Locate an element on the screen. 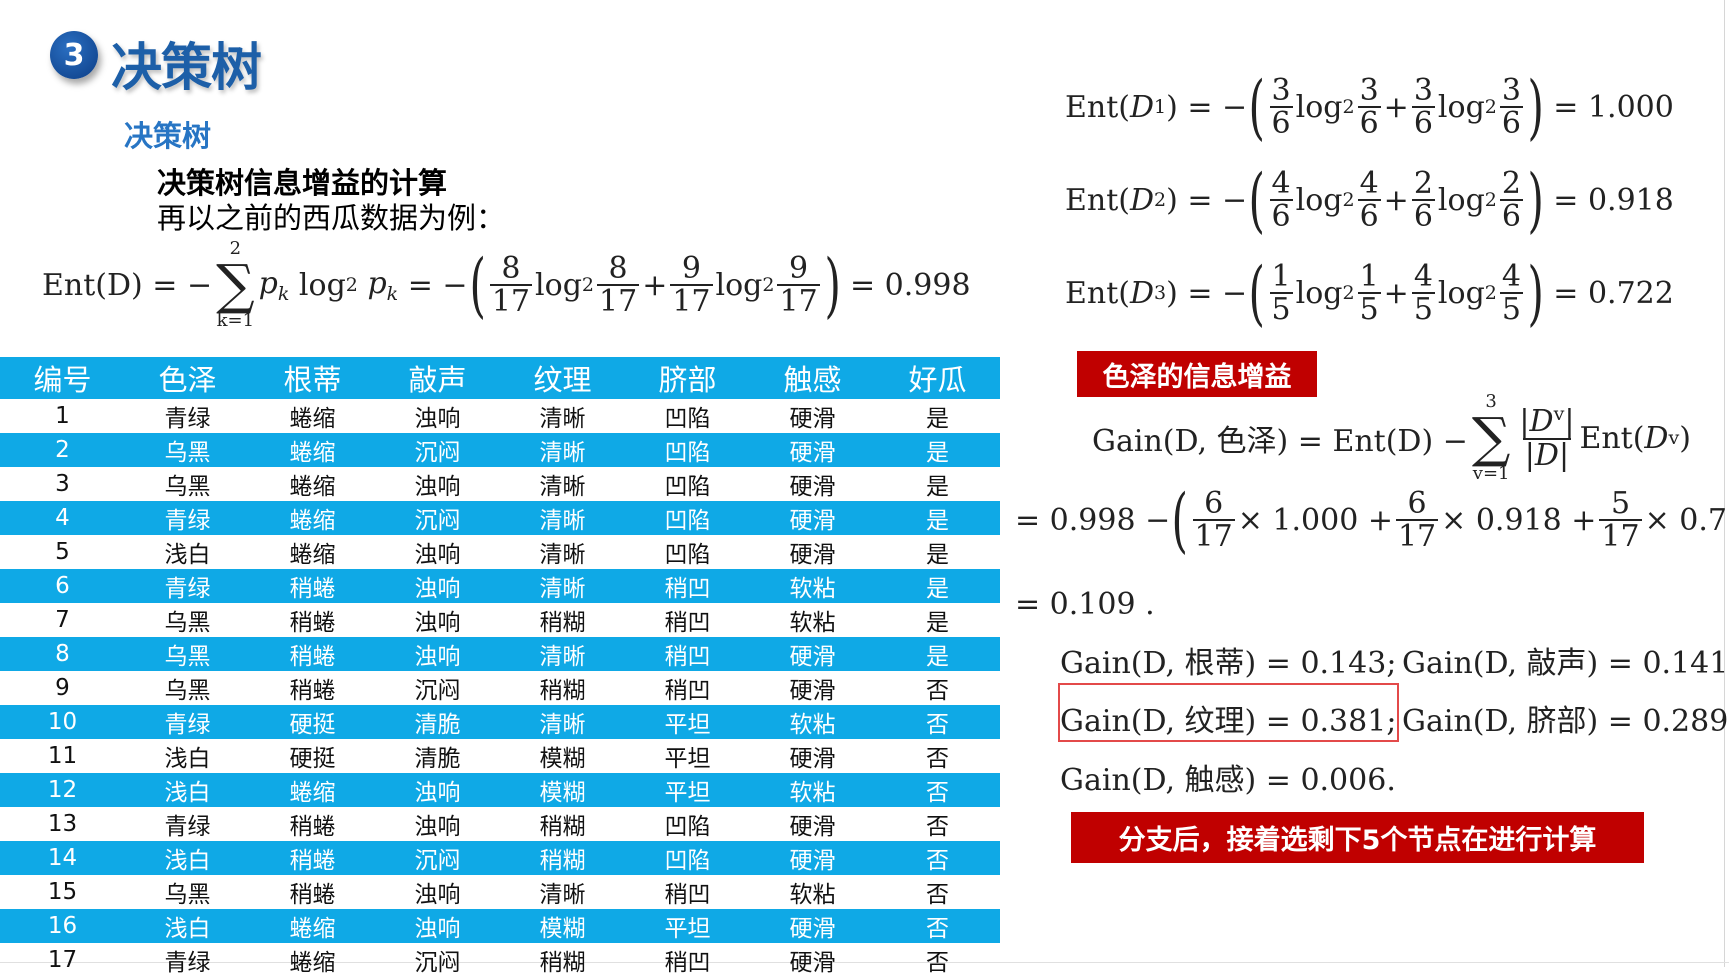 This screenshot has height=977, width=1729. gain-sum-sign: 3 ∑ v=1 is located at coordinates (1491, 437).